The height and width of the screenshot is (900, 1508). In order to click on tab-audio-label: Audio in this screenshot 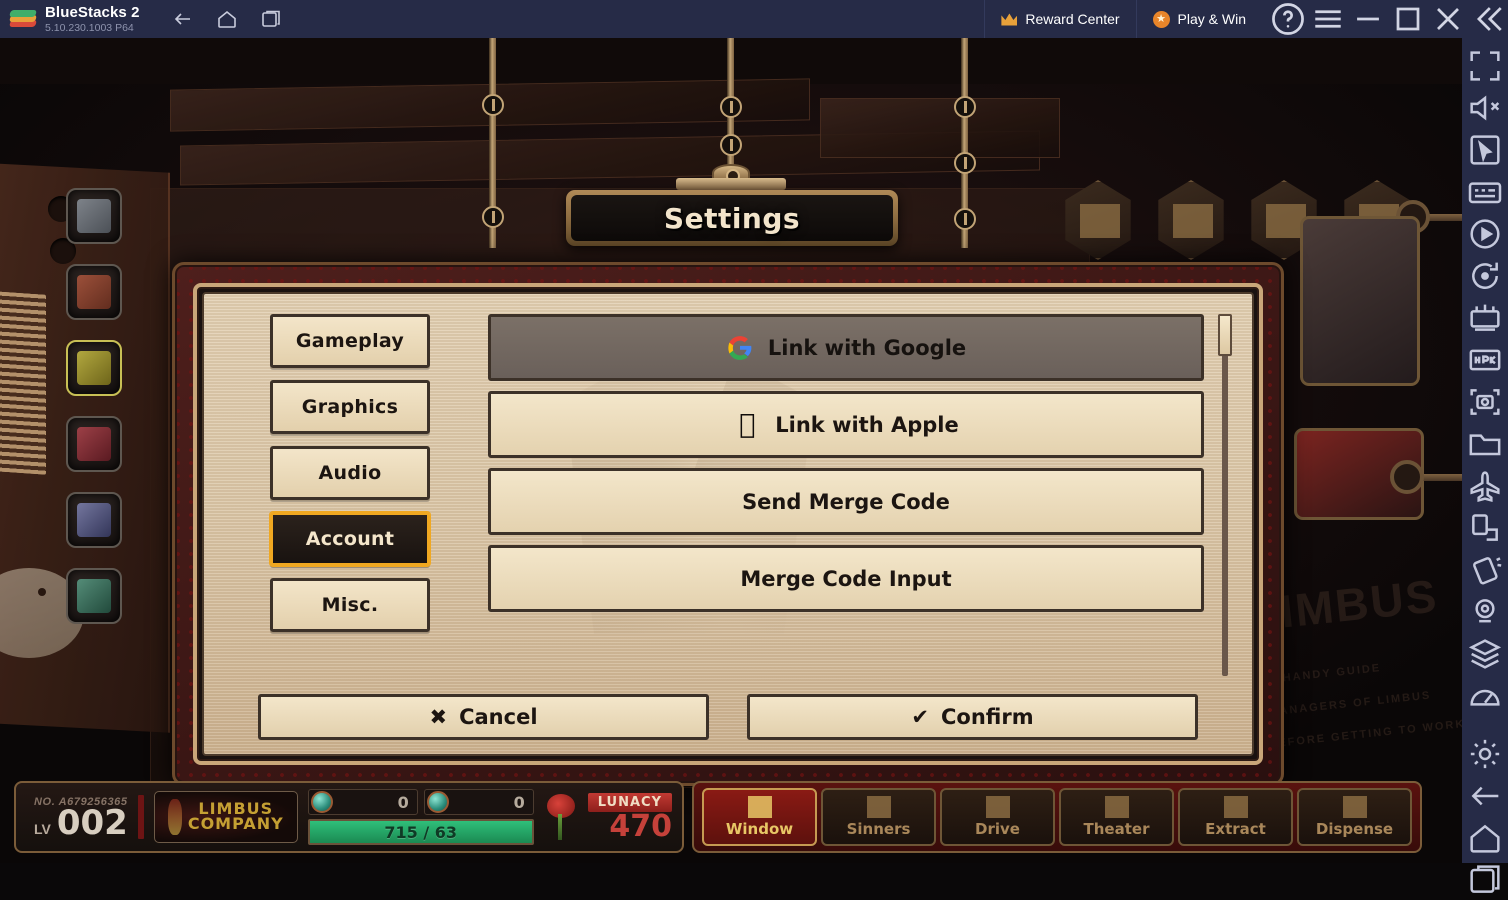, I will do `click(350, 473)`.